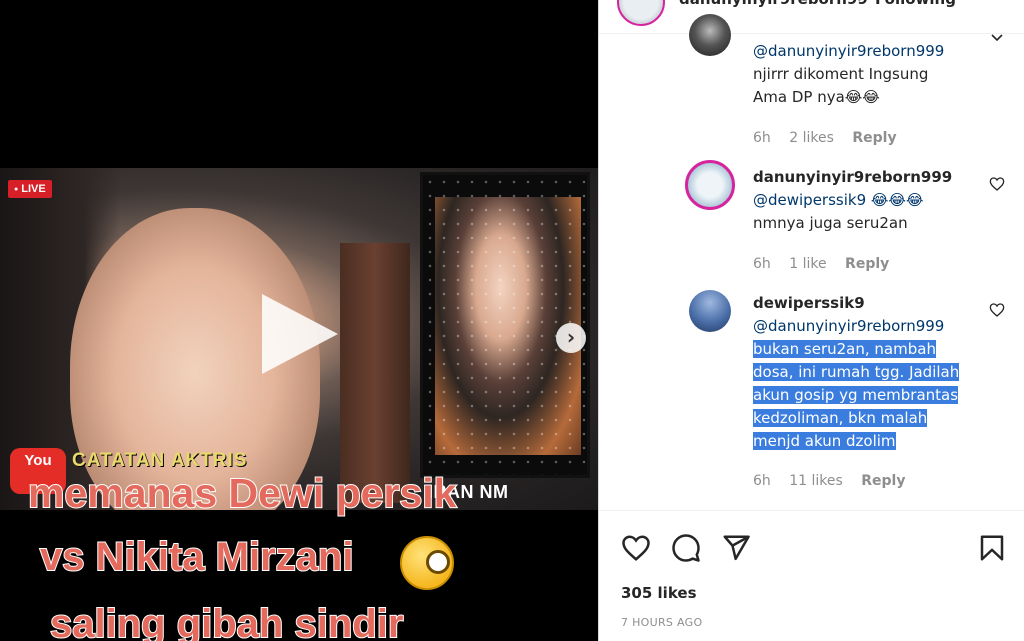  I want to click on comment-username: dewiperssik9, so click(871, 303).